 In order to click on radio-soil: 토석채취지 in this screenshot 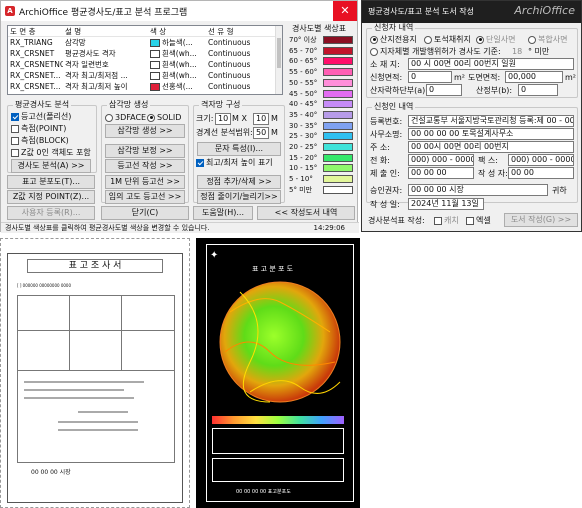, I will do `click(447, 40)`.